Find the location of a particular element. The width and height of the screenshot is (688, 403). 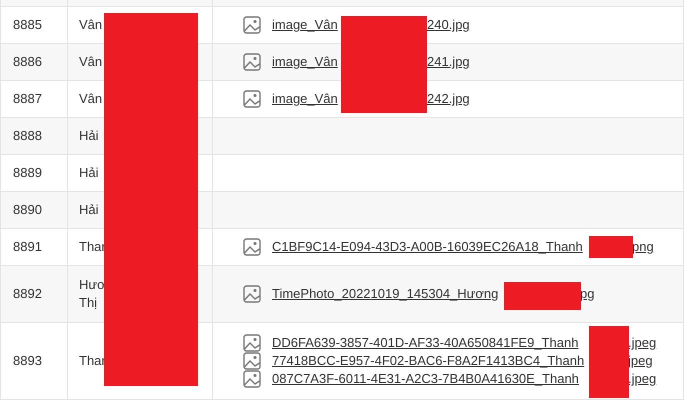

row-id: 8890 is located at coordinates (27, 210).